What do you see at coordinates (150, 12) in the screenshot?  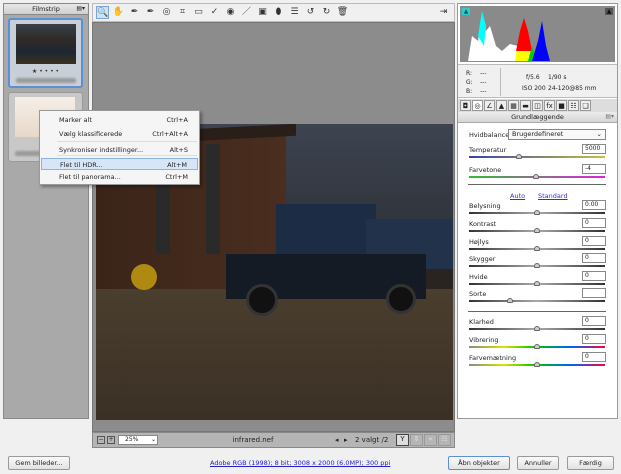 I see `color-sampler-icon: ✒` at bounding box center [150, 12].